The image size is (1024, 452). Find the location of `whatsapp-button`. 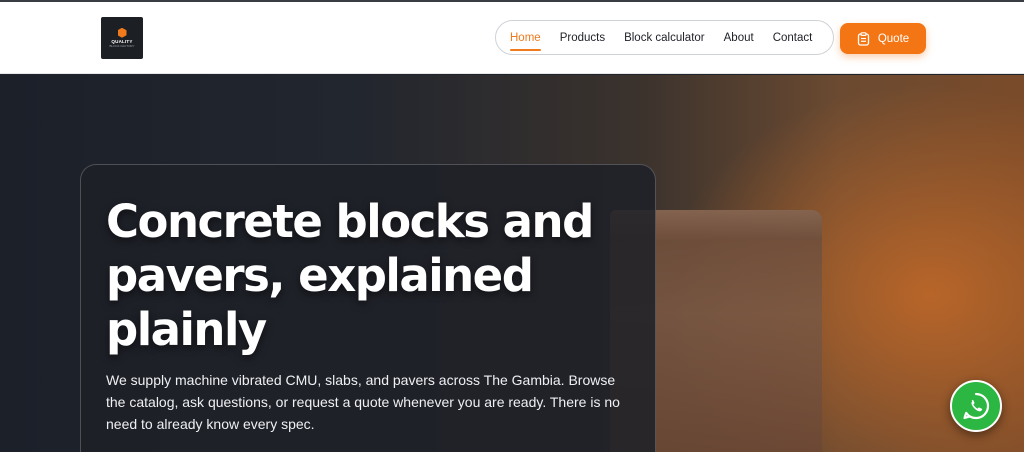

whatsapp-button is located at coordinates (976, 406).